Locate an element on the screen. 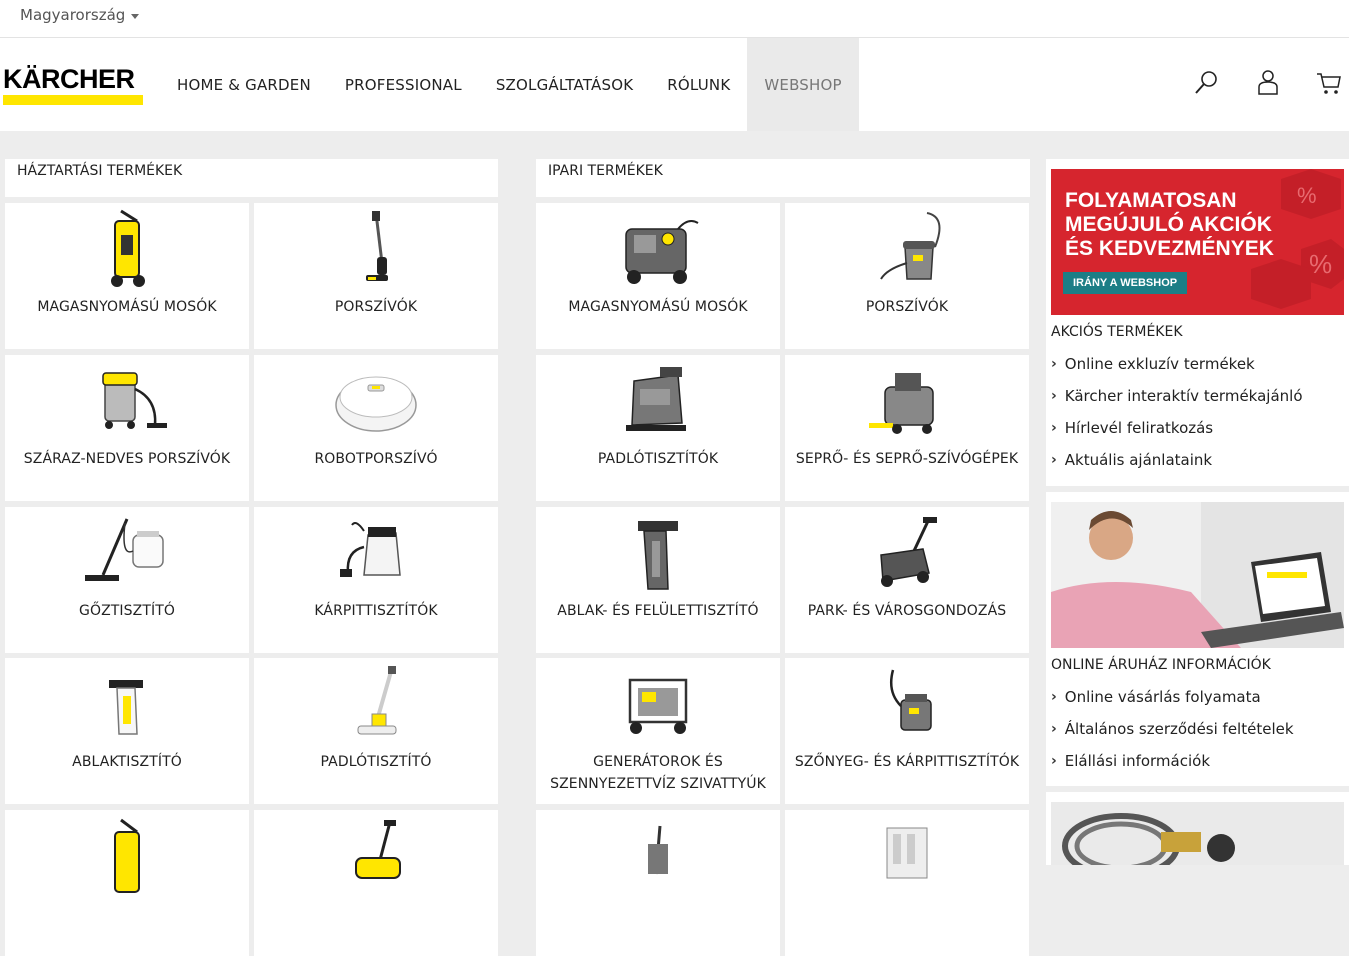 This screenshot has width=1349, height=956. household-tile-wet-dry-vacuums: SZÁRAZ-NEDVES PORSZÍVÓK is located at coordinates (127, 428).